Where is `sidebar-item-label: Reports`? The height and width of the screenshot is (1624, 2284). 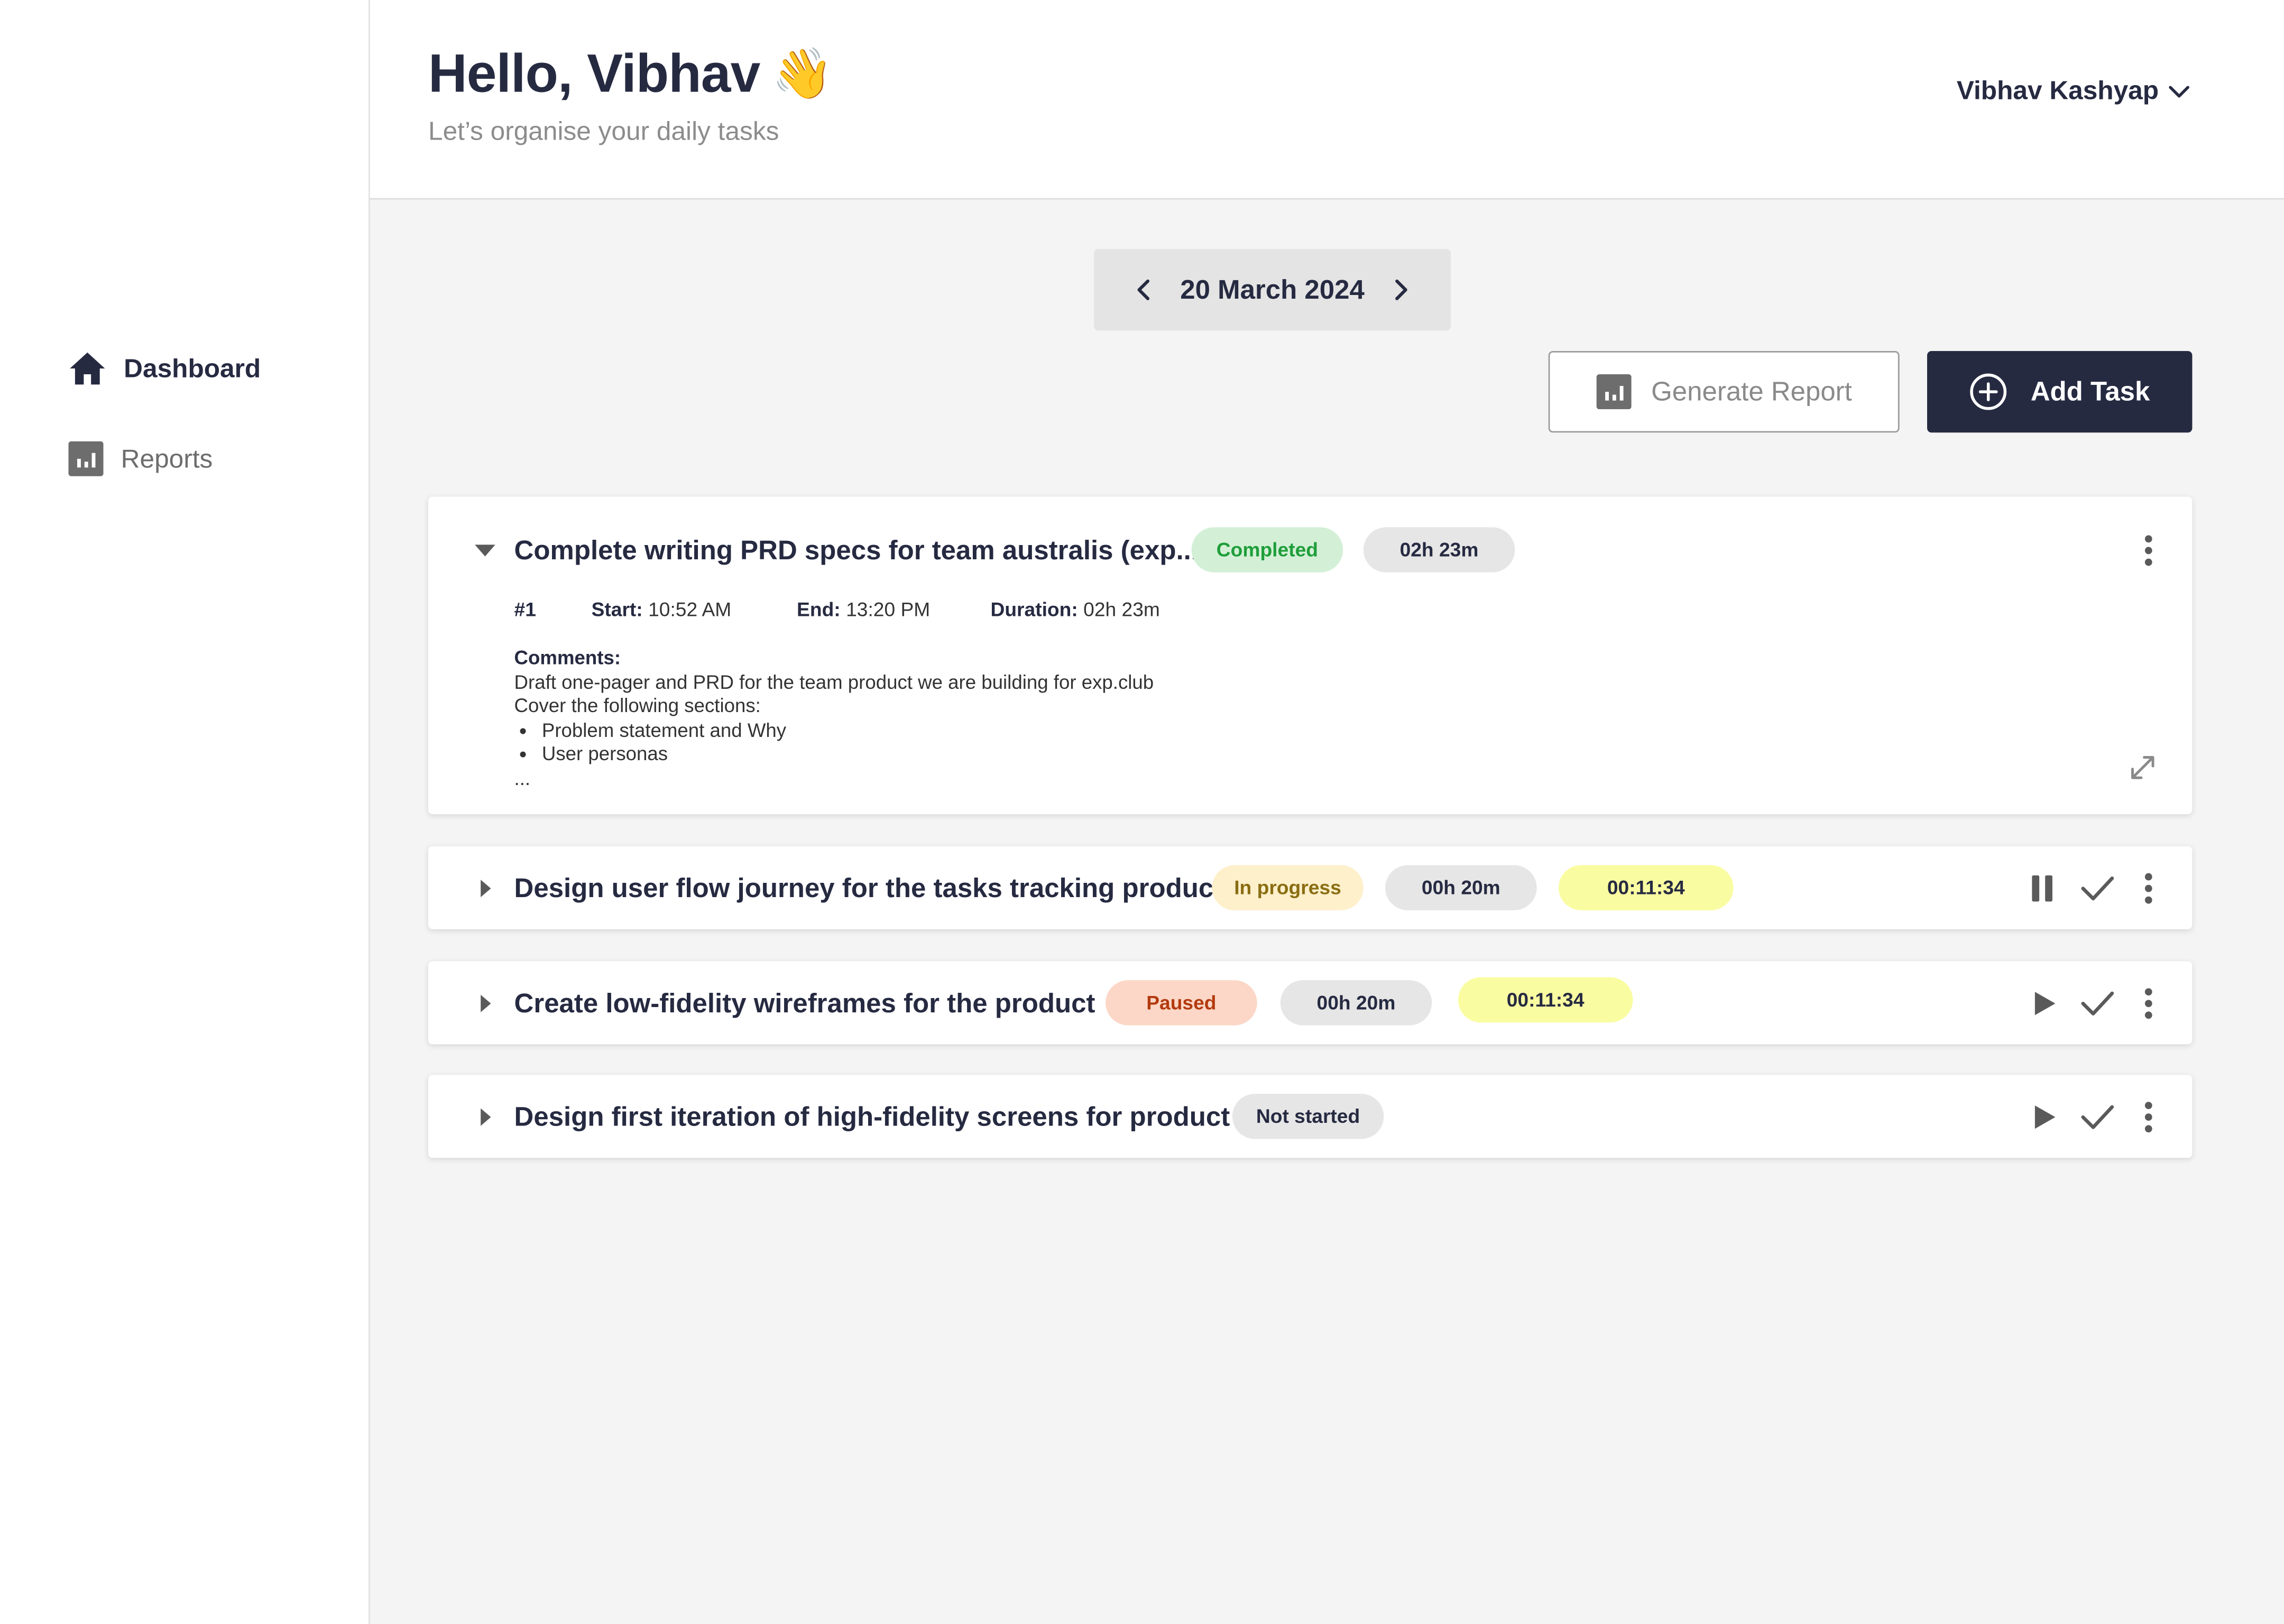 sidebar-item-label: Reports is located at coordinates (167, 458).